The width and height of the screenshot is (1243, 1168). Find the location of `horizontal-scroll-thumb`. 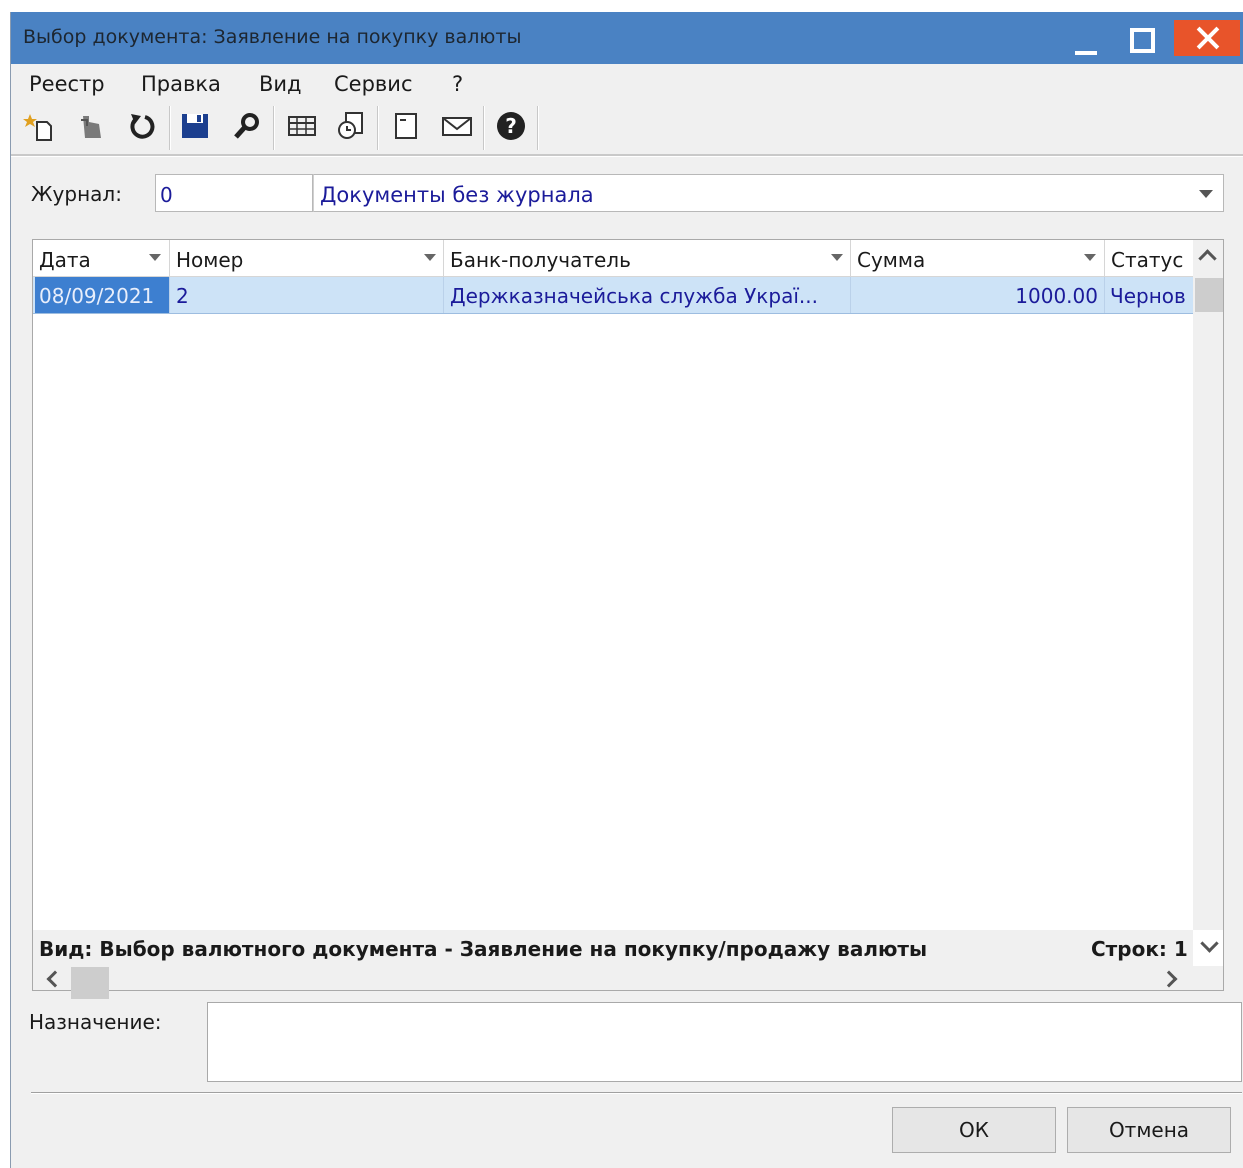

horizontal-scroll-thumb is located at coordinates (90, 983).